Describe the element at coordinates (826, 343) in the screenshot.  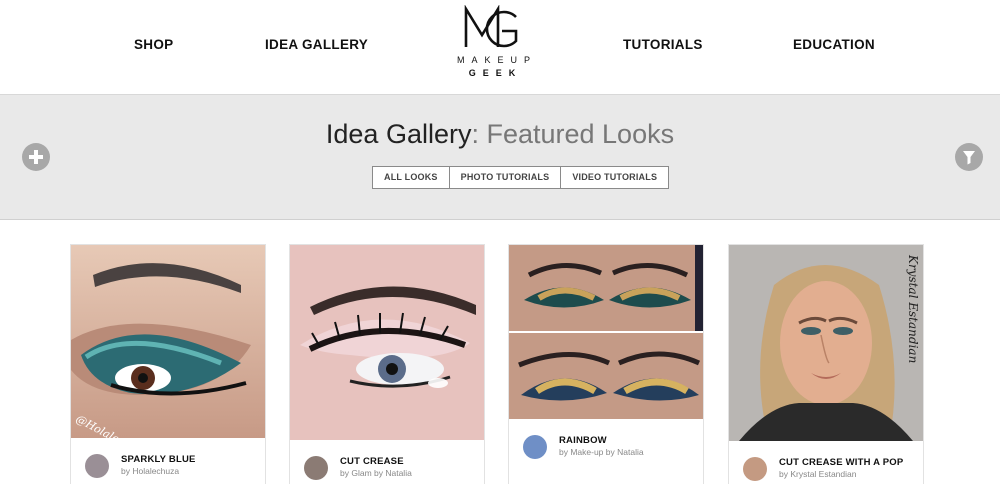
I see `look-image-cut-crease-with-a-pop: Krystal Estandian` at that location.